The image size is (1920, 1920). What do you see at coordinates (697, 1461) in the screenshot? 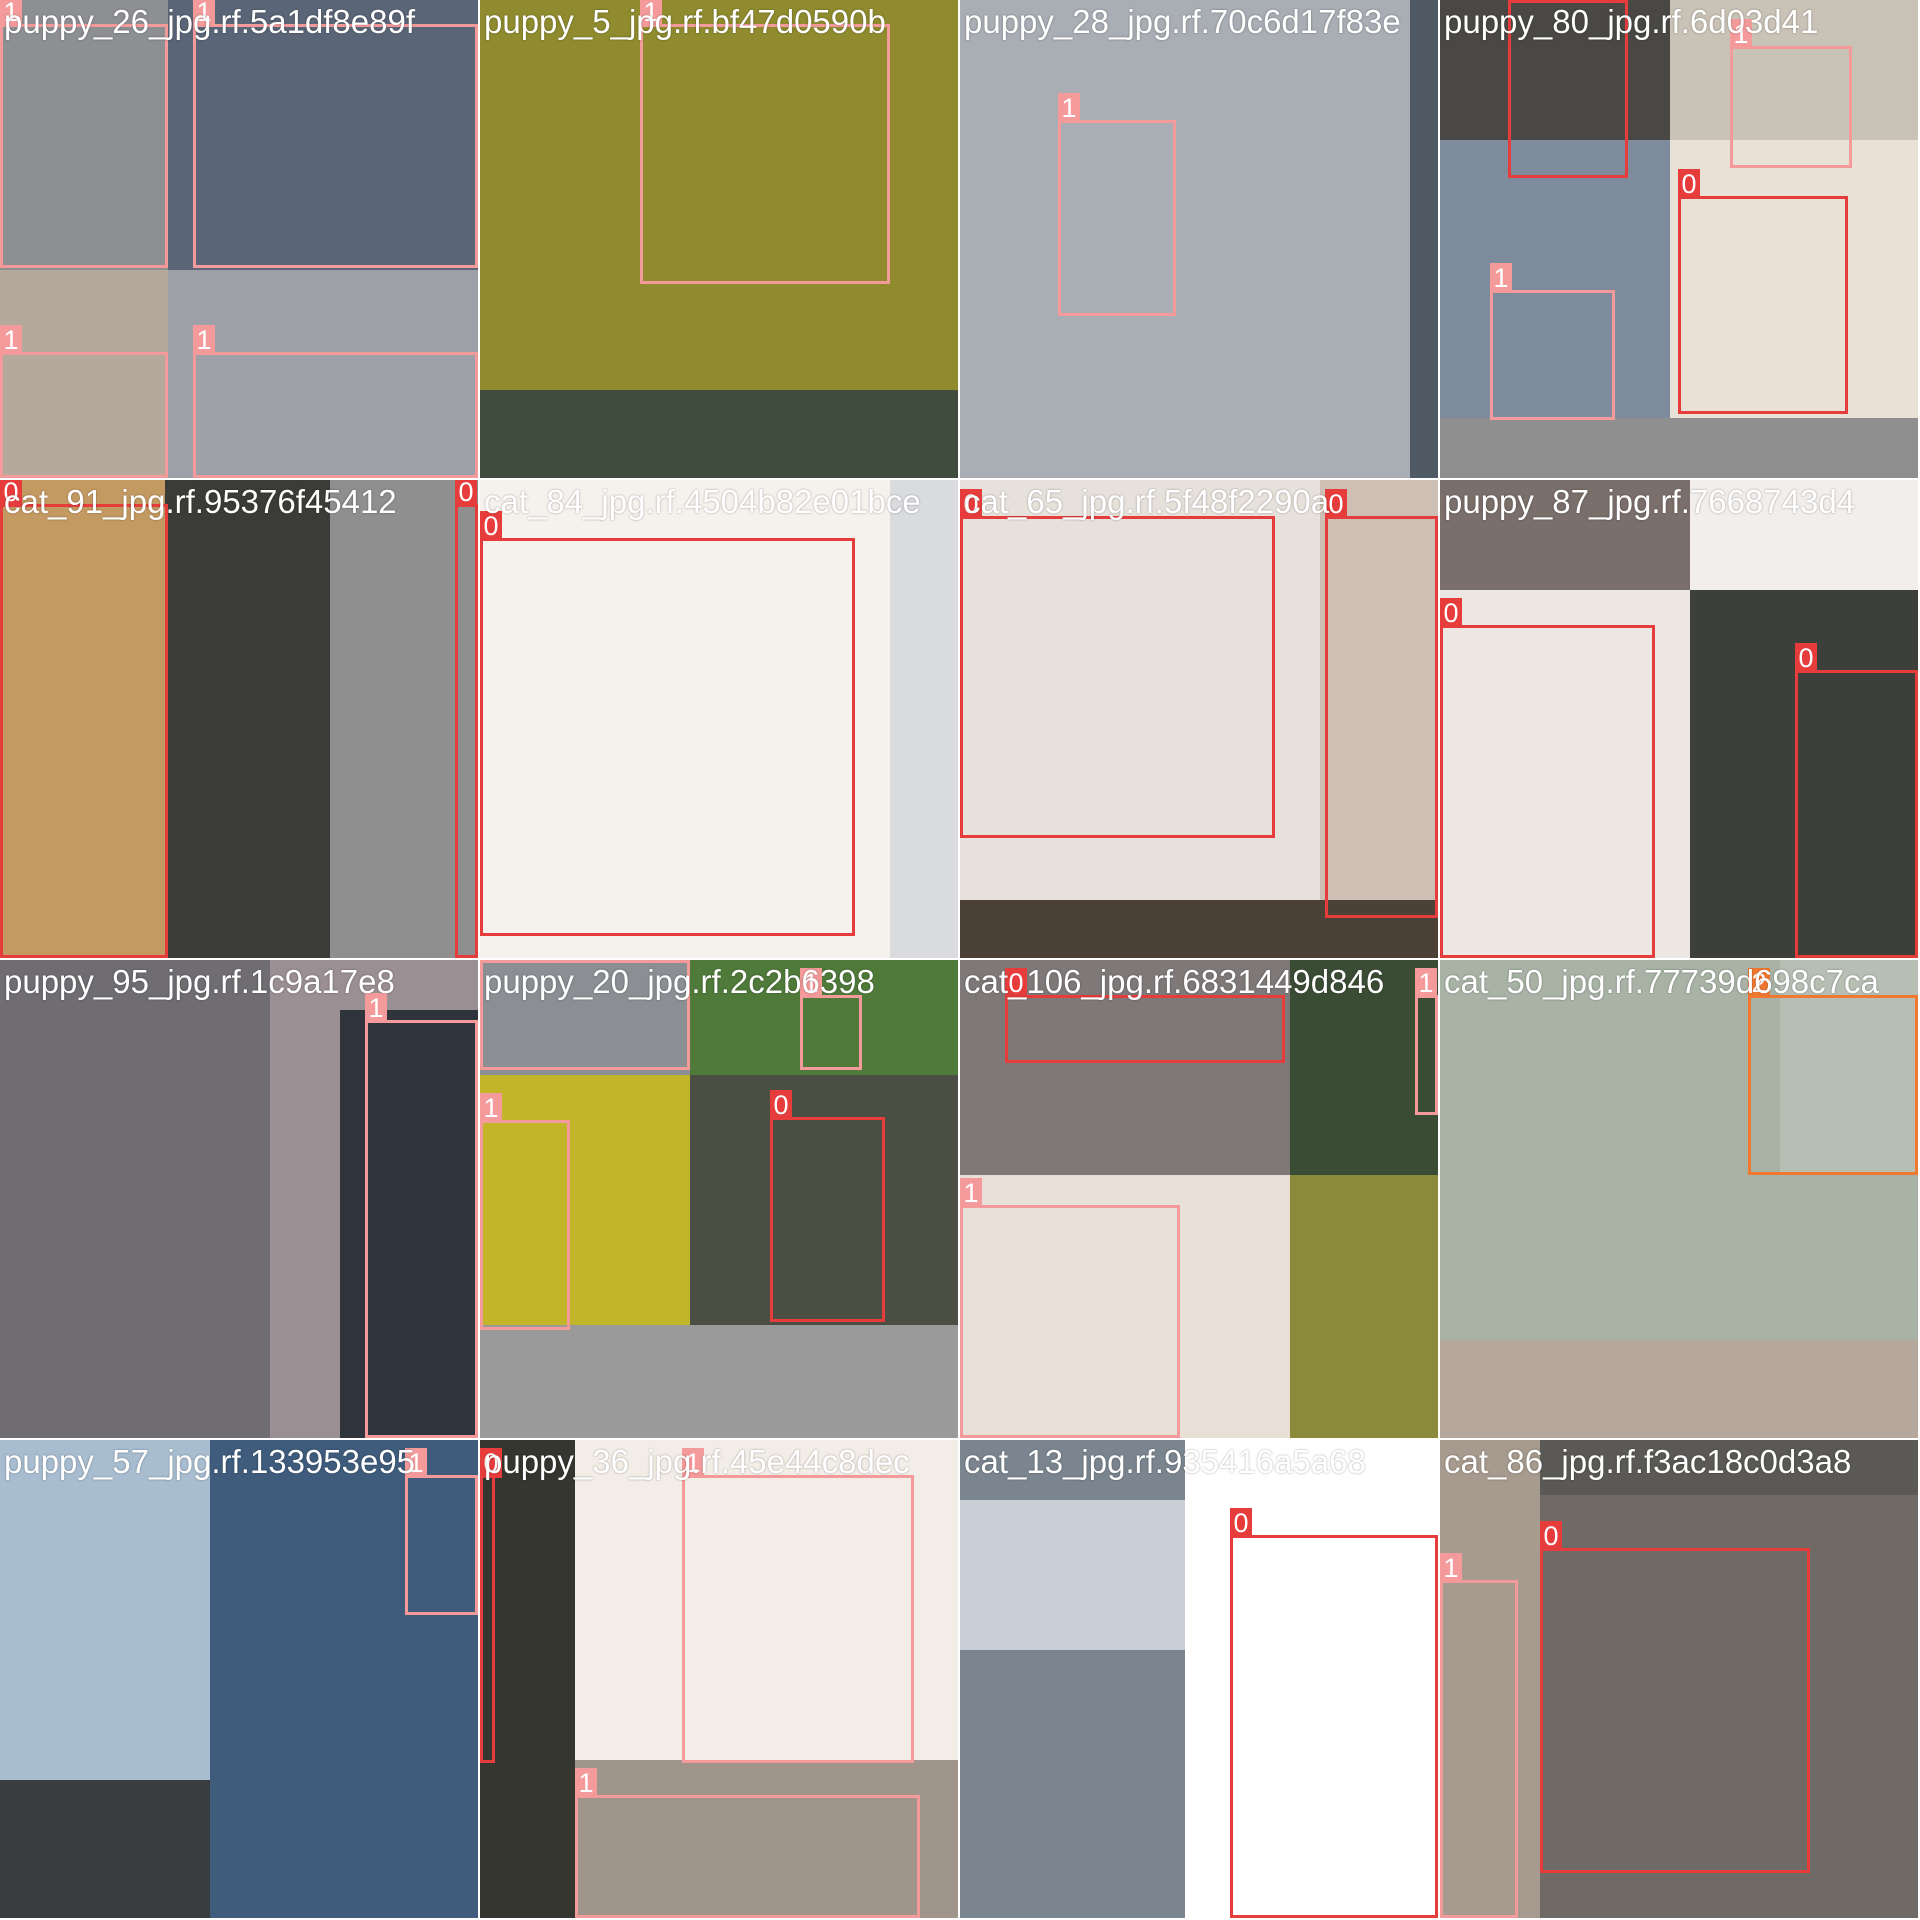
I see `image-filename-caption: puppy_36_jpg.rf.45e44c8dec` at bounding box center [697, 1461].